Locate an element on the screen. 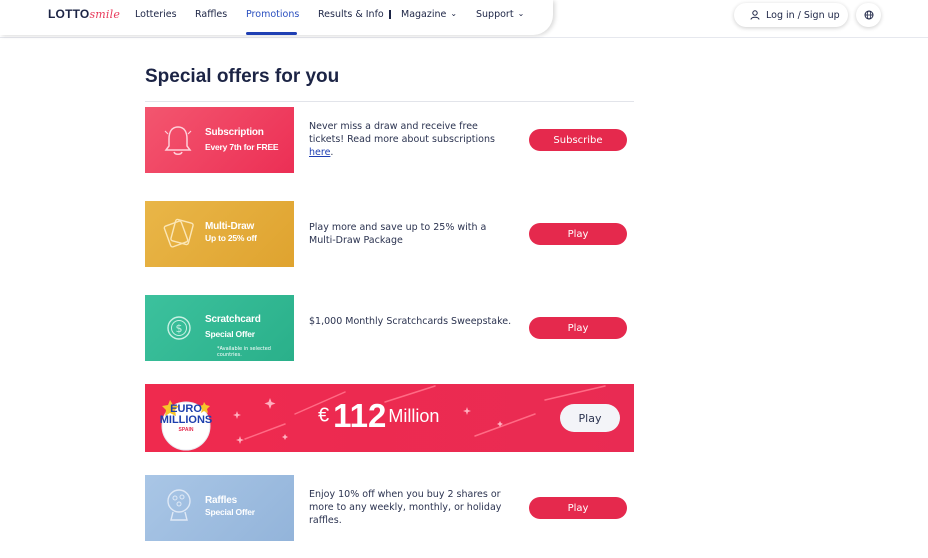  nav-divider is located at coordinates (390, 14).